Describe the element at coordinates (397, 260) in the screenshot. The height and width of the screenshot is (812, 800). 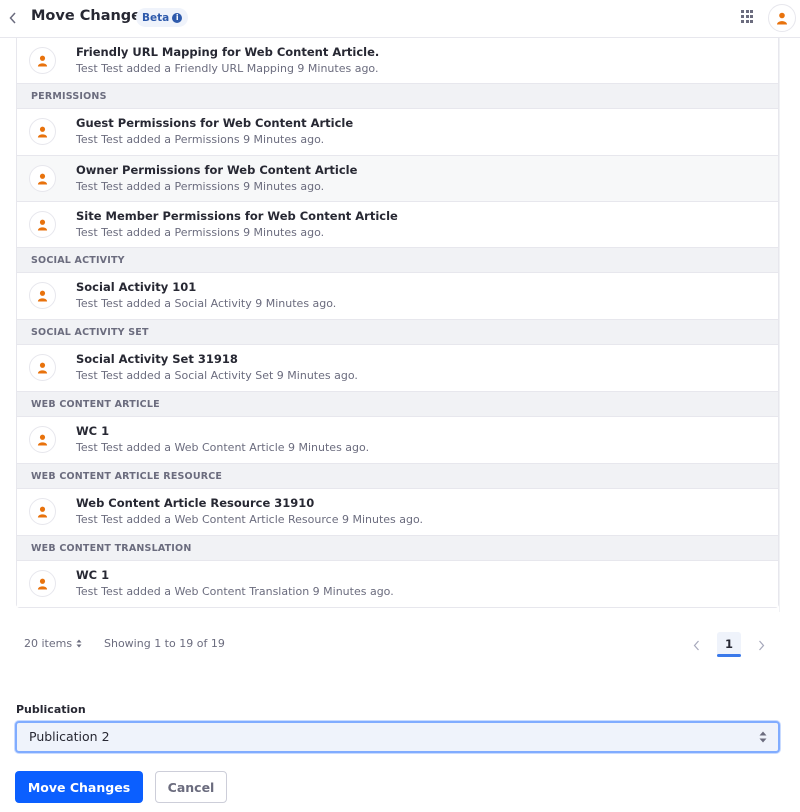
I see `group-header: SOCIAL ACTIVITY` at that location.